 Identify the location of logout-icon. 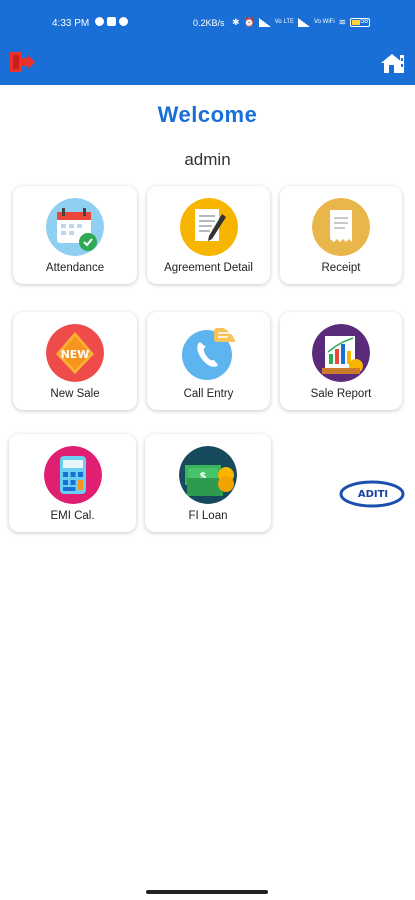
(22, 62).